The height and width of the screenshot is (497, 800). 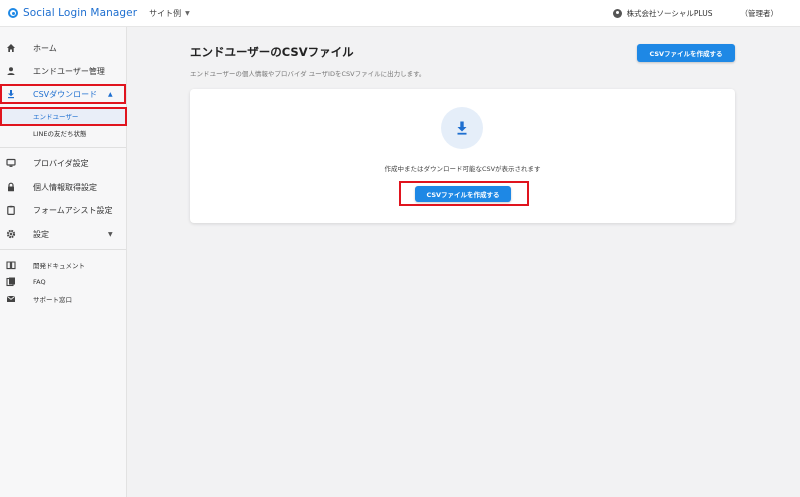 I want to click on page-title: エンドユーザーのCSVファイル, so click(x=272, y=52).